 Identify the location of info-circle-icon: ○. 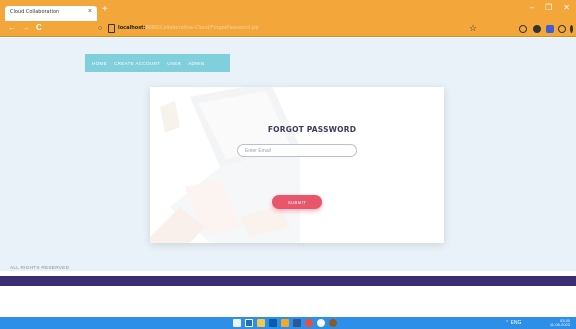
(100, 28).